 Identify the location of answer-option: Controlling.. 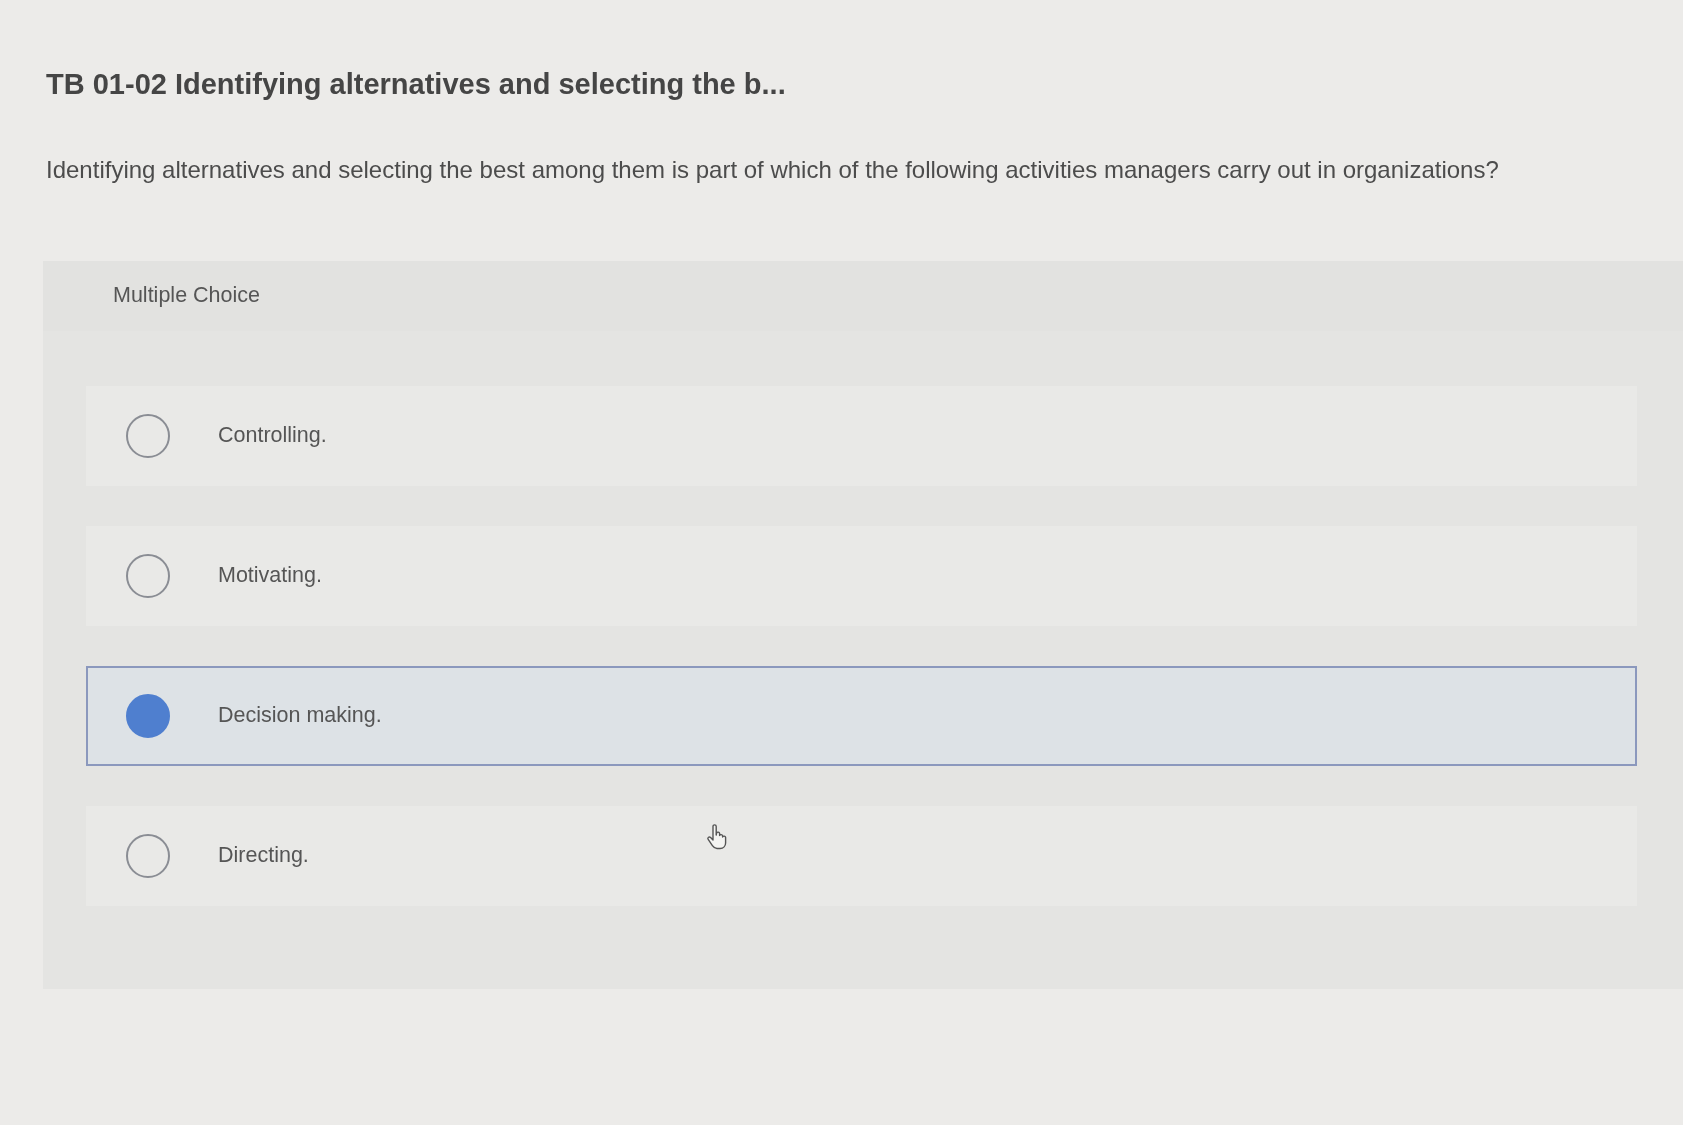
(861, 435).